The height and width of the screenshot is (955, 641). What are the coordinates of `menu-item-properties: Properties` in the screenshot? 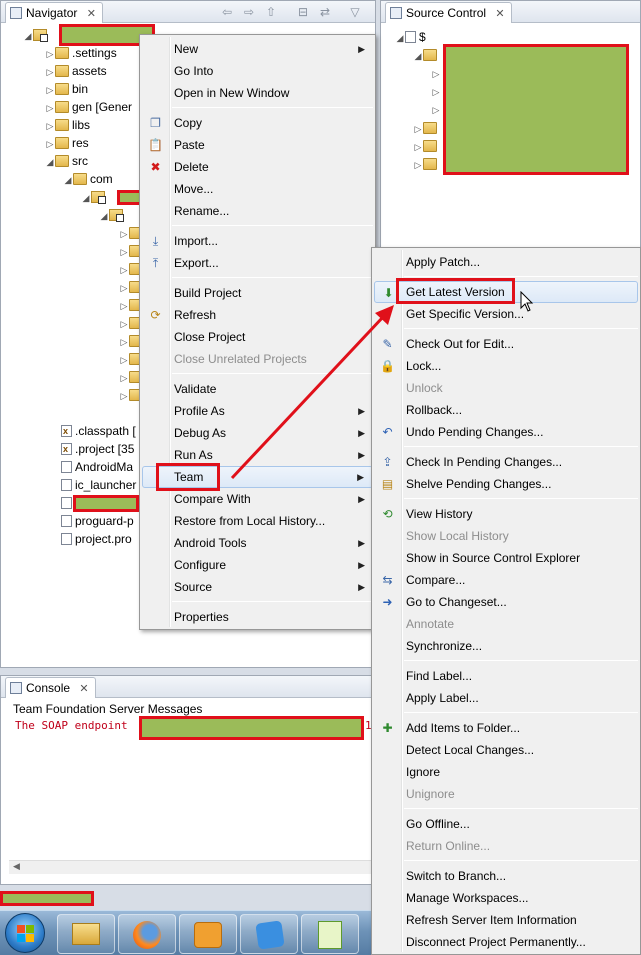 It's located at (257, 617).